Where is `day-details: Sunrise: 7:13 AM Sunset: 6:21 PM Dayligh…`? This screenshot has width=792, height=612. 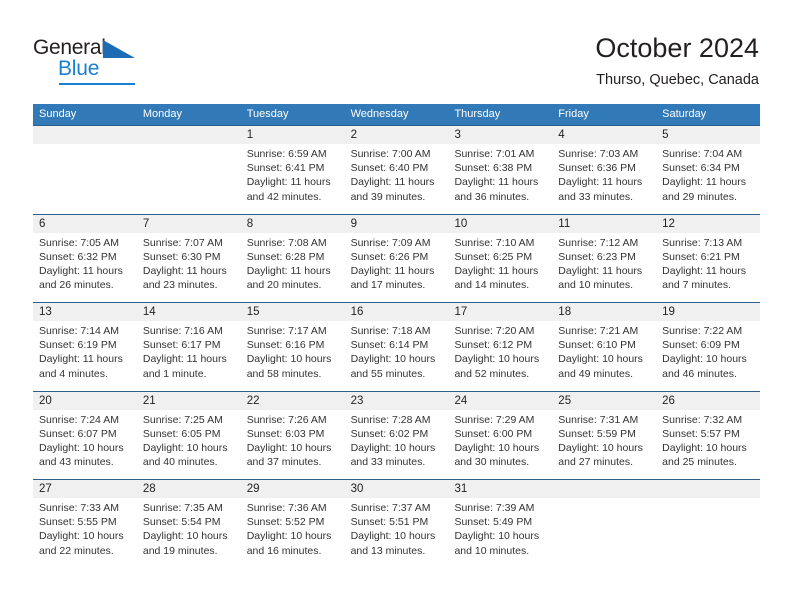
day-details: Sunrise: 7:13 AM Sunset: 6:21 PM Dayligh… is located at coordinates (708, 263).